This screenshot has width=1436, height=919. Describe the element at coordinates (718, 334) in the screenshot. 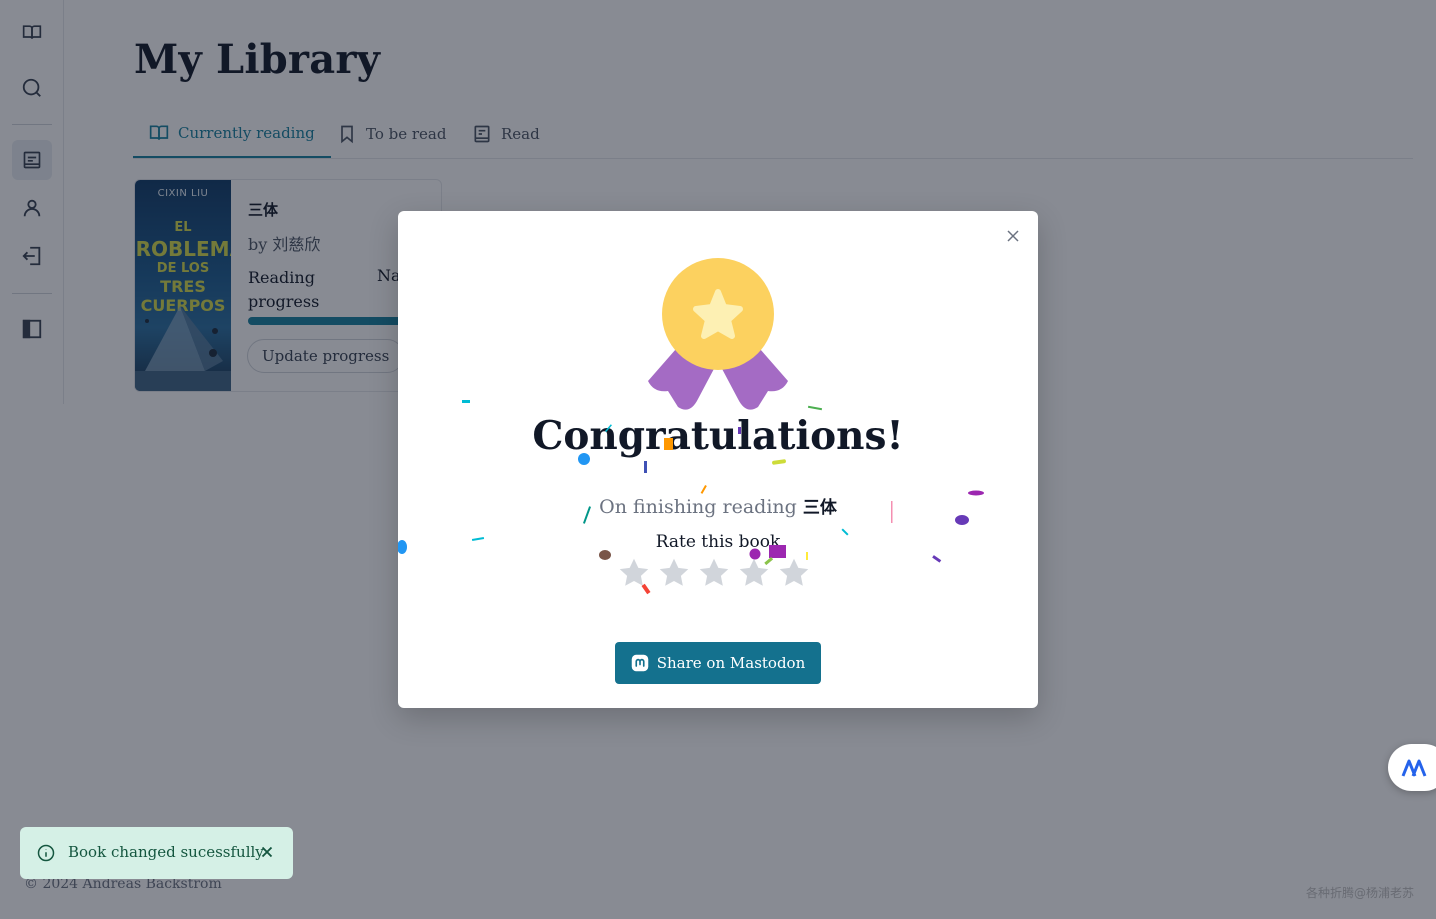

I see `medal-icon` at that location.